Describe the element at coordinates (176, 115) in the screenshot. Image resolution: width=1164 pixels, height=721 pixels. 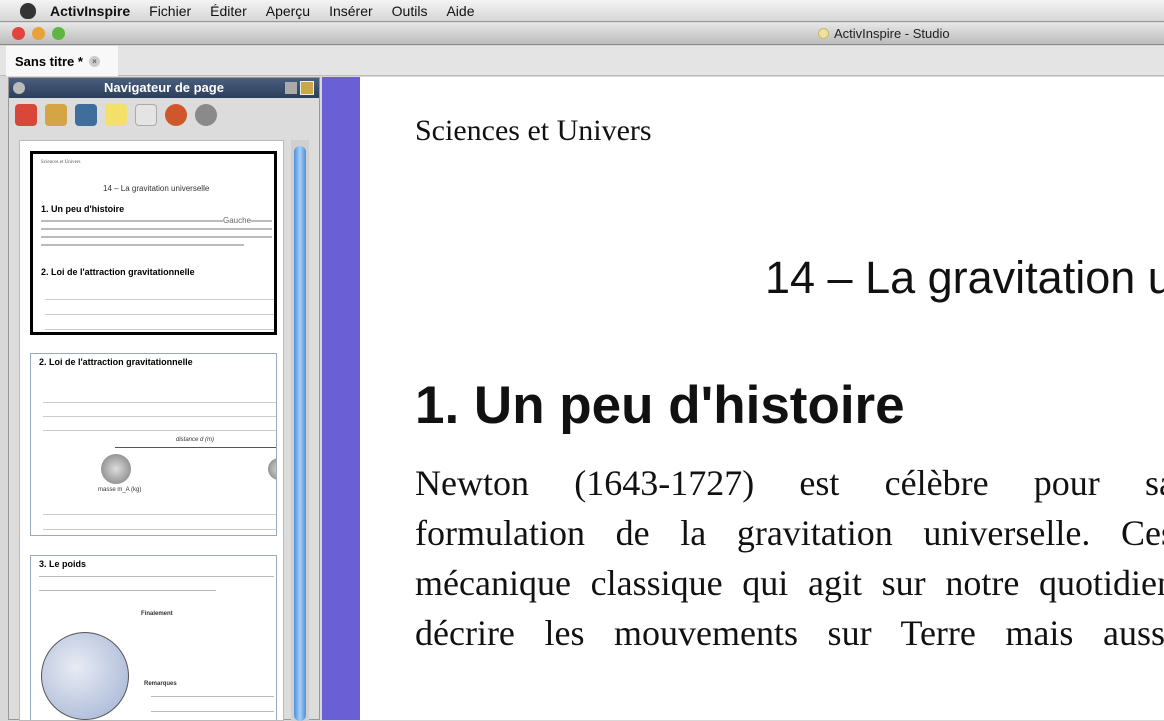
I see `action-browser-icon` at that location.